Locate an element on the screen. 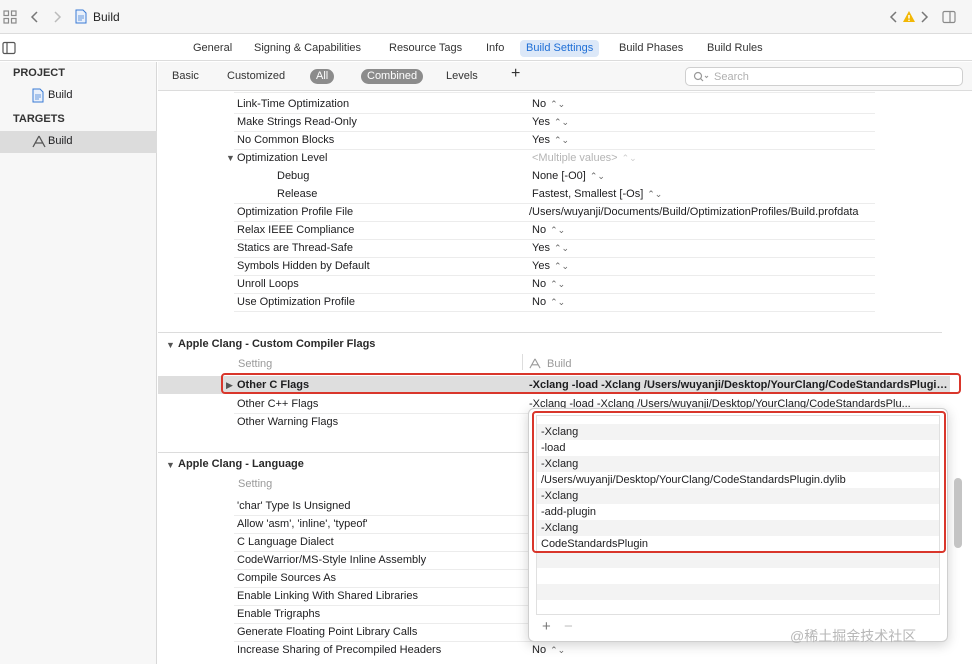  filter-combined-button: Combined is located at coordinates (392, 76).